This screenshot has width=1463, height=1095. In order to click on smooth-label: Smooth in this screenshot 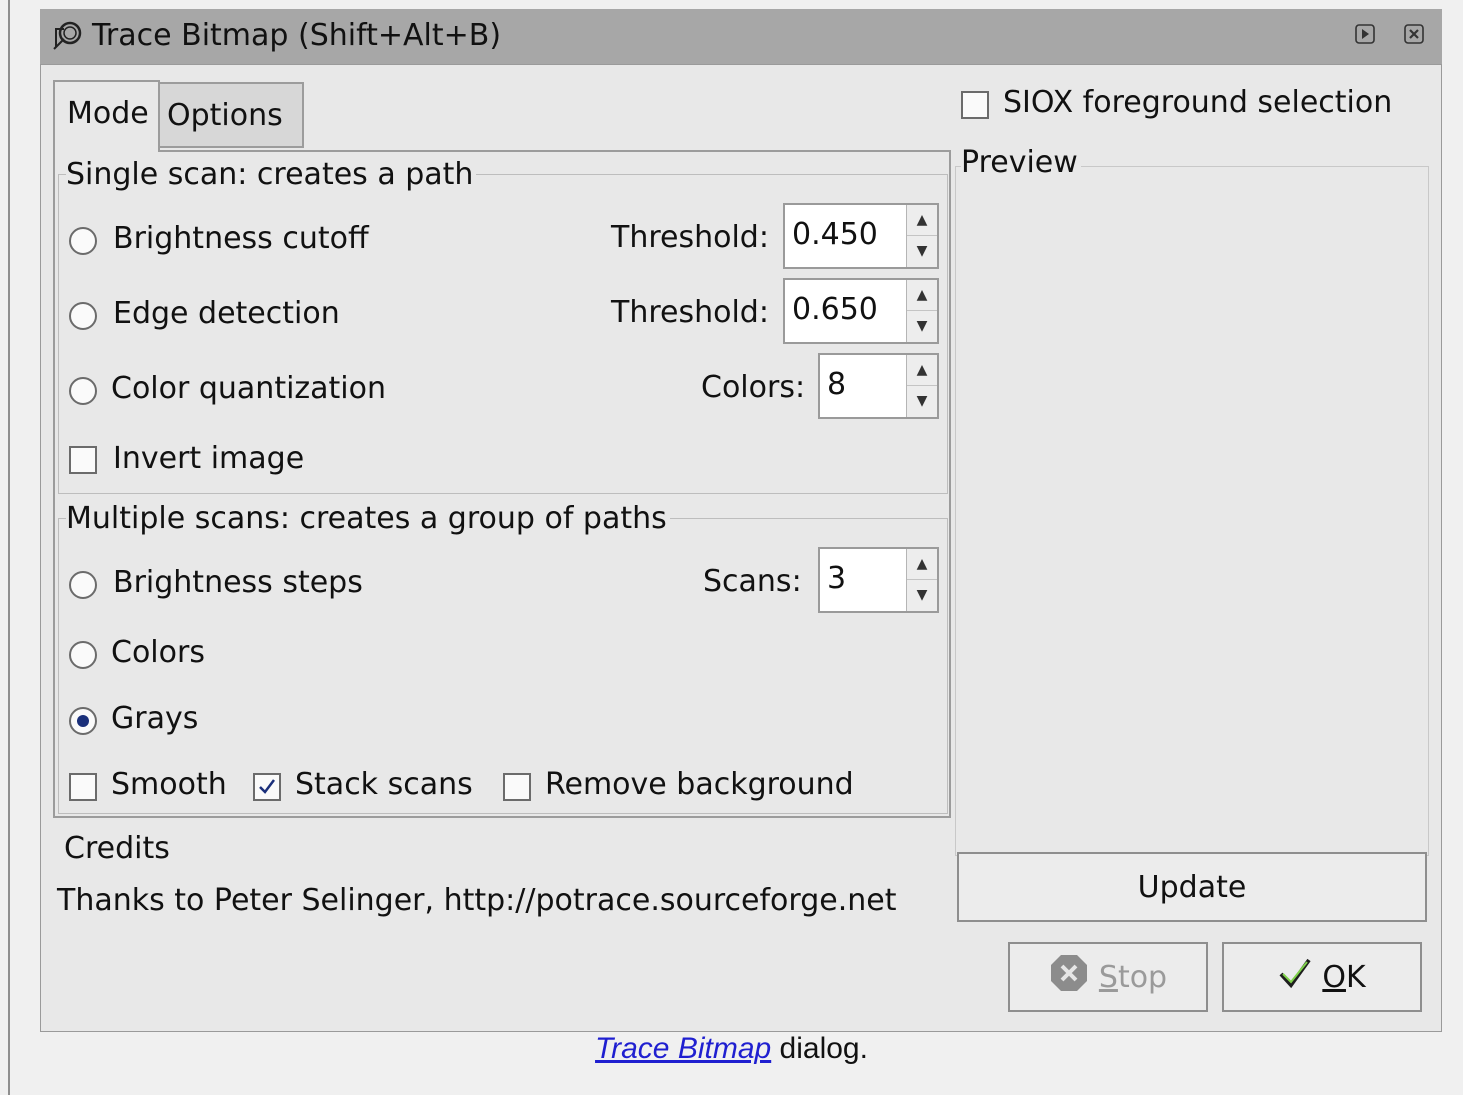, I will do `click(169, 784)`.